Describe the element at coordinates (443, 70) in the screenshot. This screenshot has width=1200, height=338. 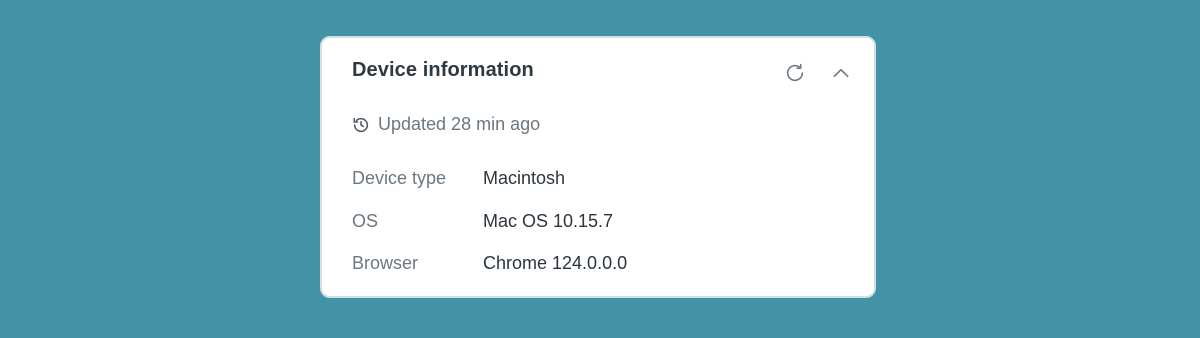
I see `card-title: Device information` at that location.